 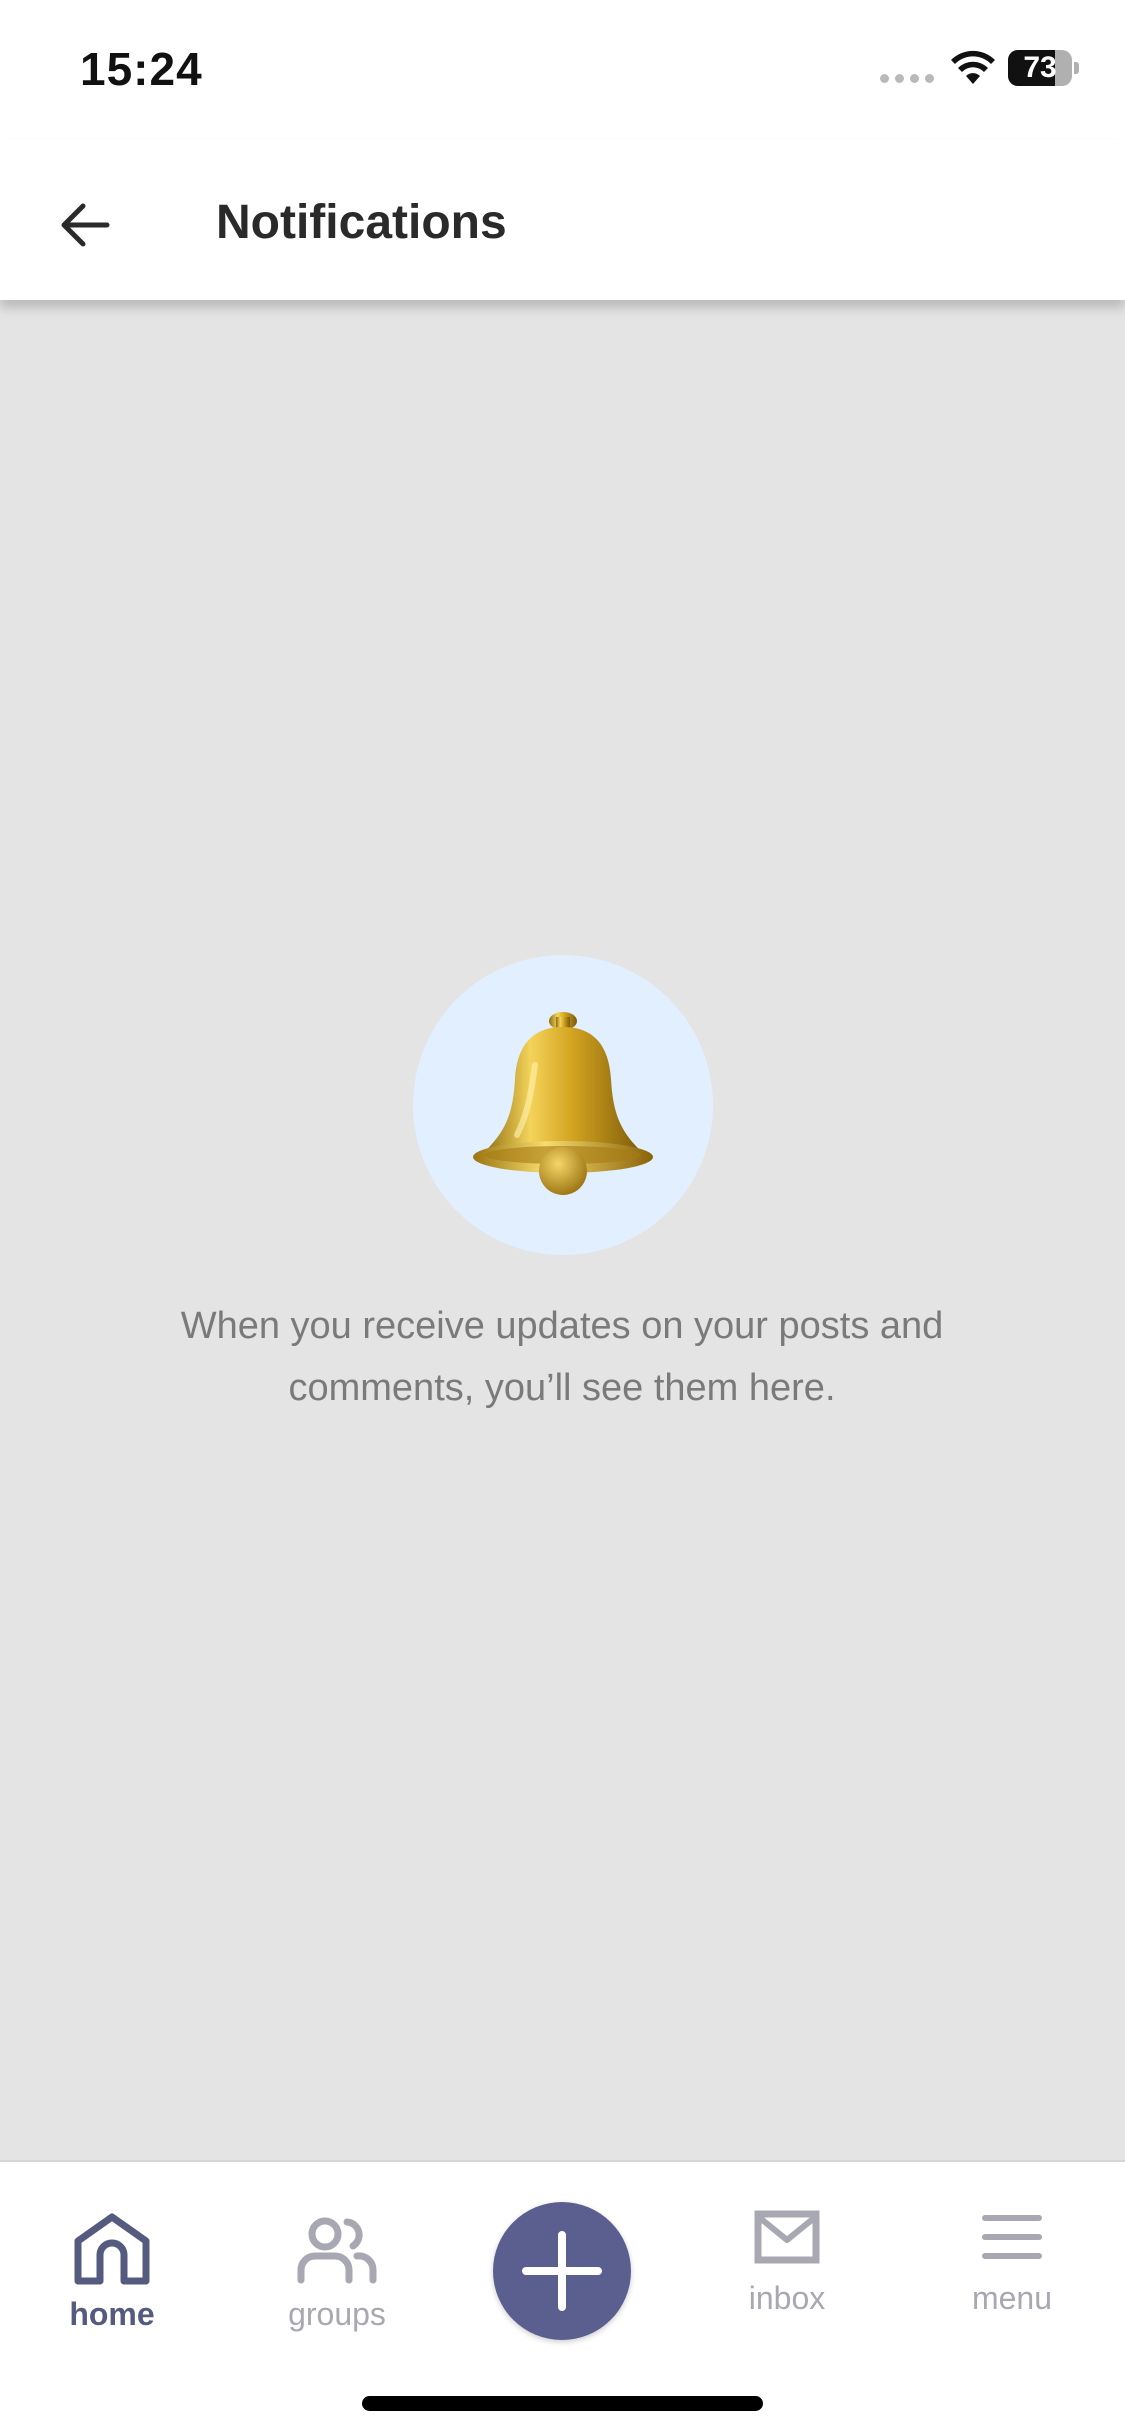 I want to click on signal-dots-icon, so click(x=907, y=78).